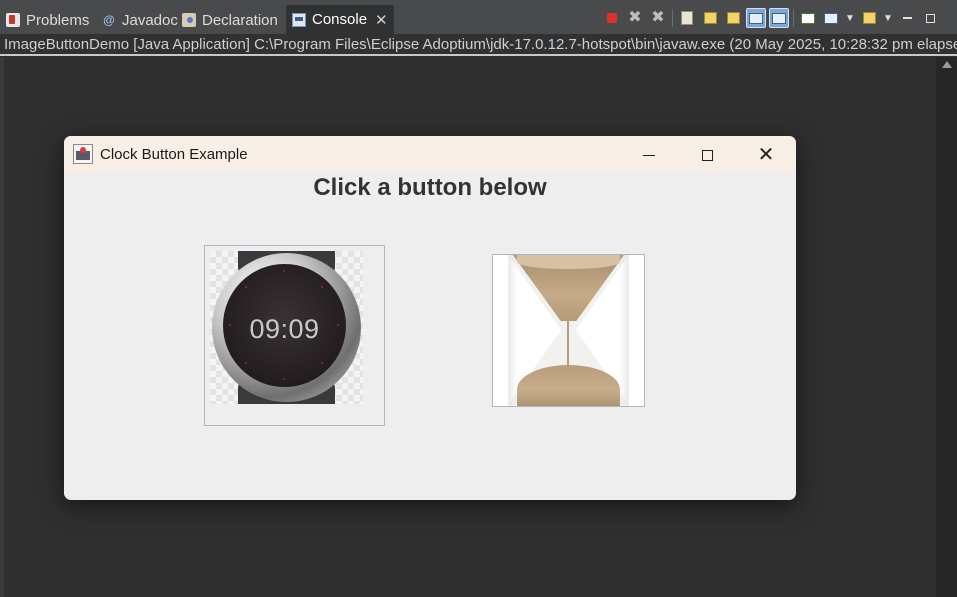 Image resolution: width=957 pixels, height=597 pixels. I want to click on hourglass-shading-right, so click(624, 330).